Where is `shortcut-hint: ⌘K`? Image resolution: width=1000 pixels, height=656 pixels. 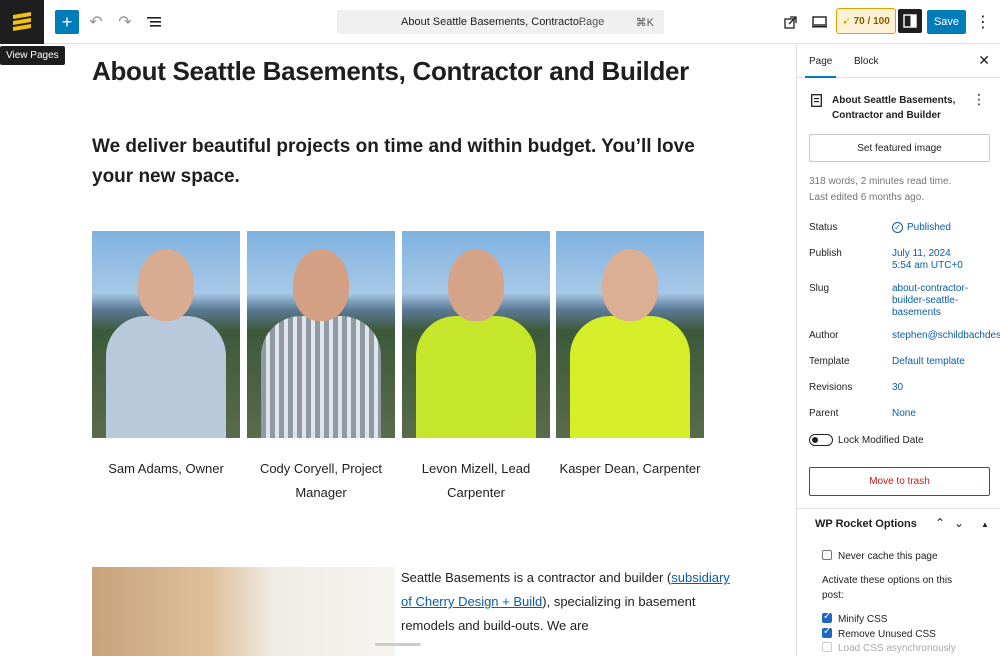 shortcut-hint: ⌘K is located at coordinates (644, 23).